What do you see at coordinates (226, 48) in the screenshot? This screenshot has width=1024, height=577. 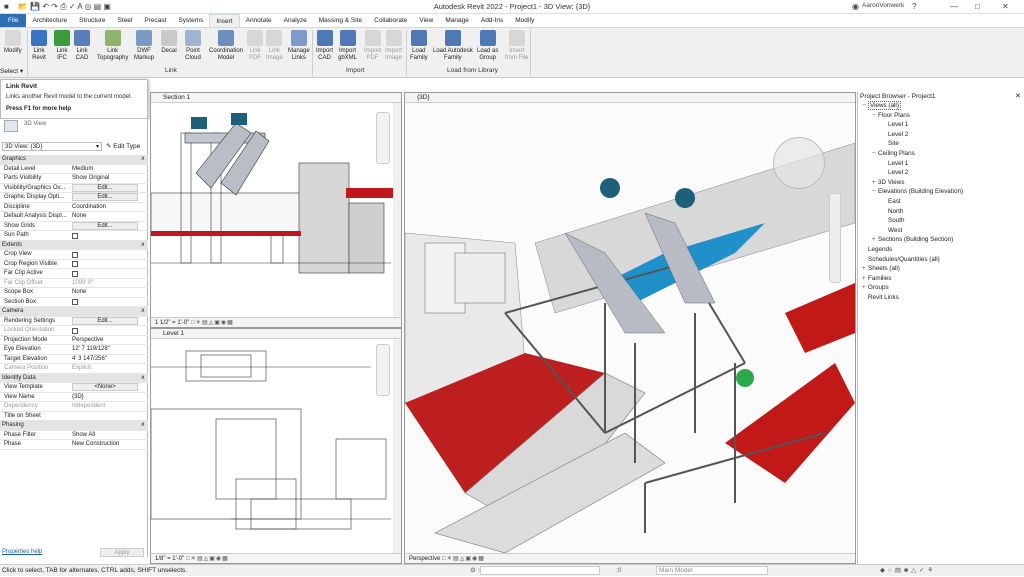 I see `ribbon-button-coordination-model: Coordination Model` at bounding box center [226, 48].